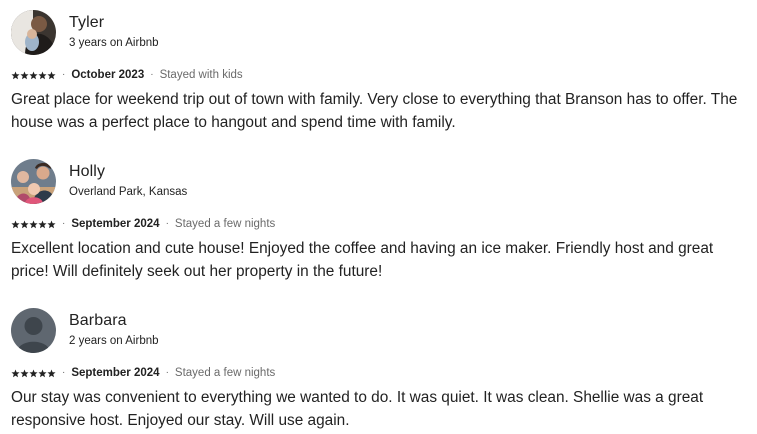 The image size is (757, 434). Describe the element at coordinates (381, 75) in the screenshot. I see `review-meta: · October 2023 · Stayed with kids` at that location.